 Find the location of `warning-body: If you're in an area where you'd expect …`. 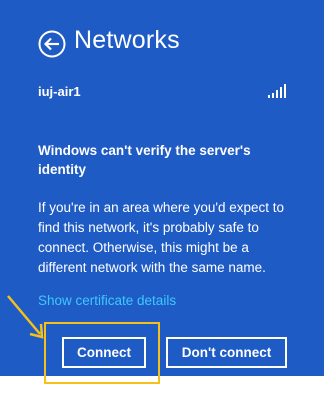

warning-body: If you're in an area where you'd expect … is located at coordinates (161, 237).